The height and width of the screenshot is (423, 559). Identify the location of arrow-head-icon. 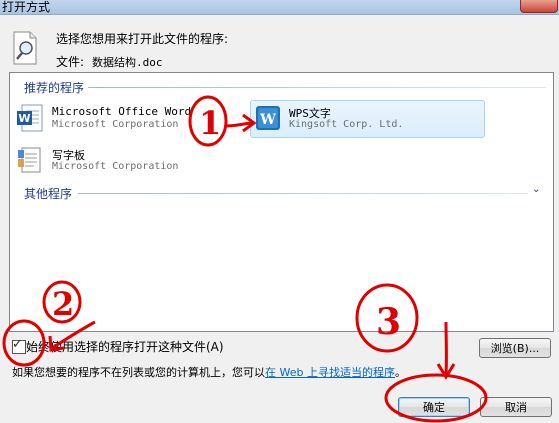
(446, 371).